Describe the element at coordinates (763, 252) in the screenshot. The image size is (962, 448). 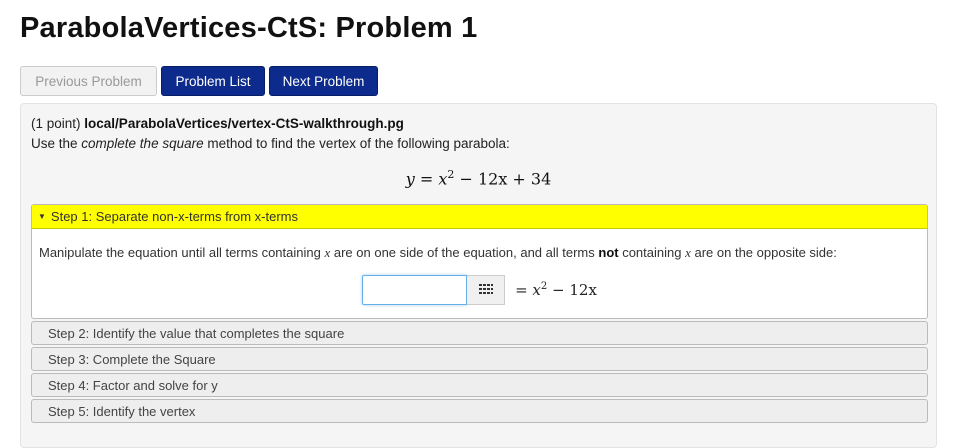
I see `step-1-text-d: are on the opposite side:` at that location.